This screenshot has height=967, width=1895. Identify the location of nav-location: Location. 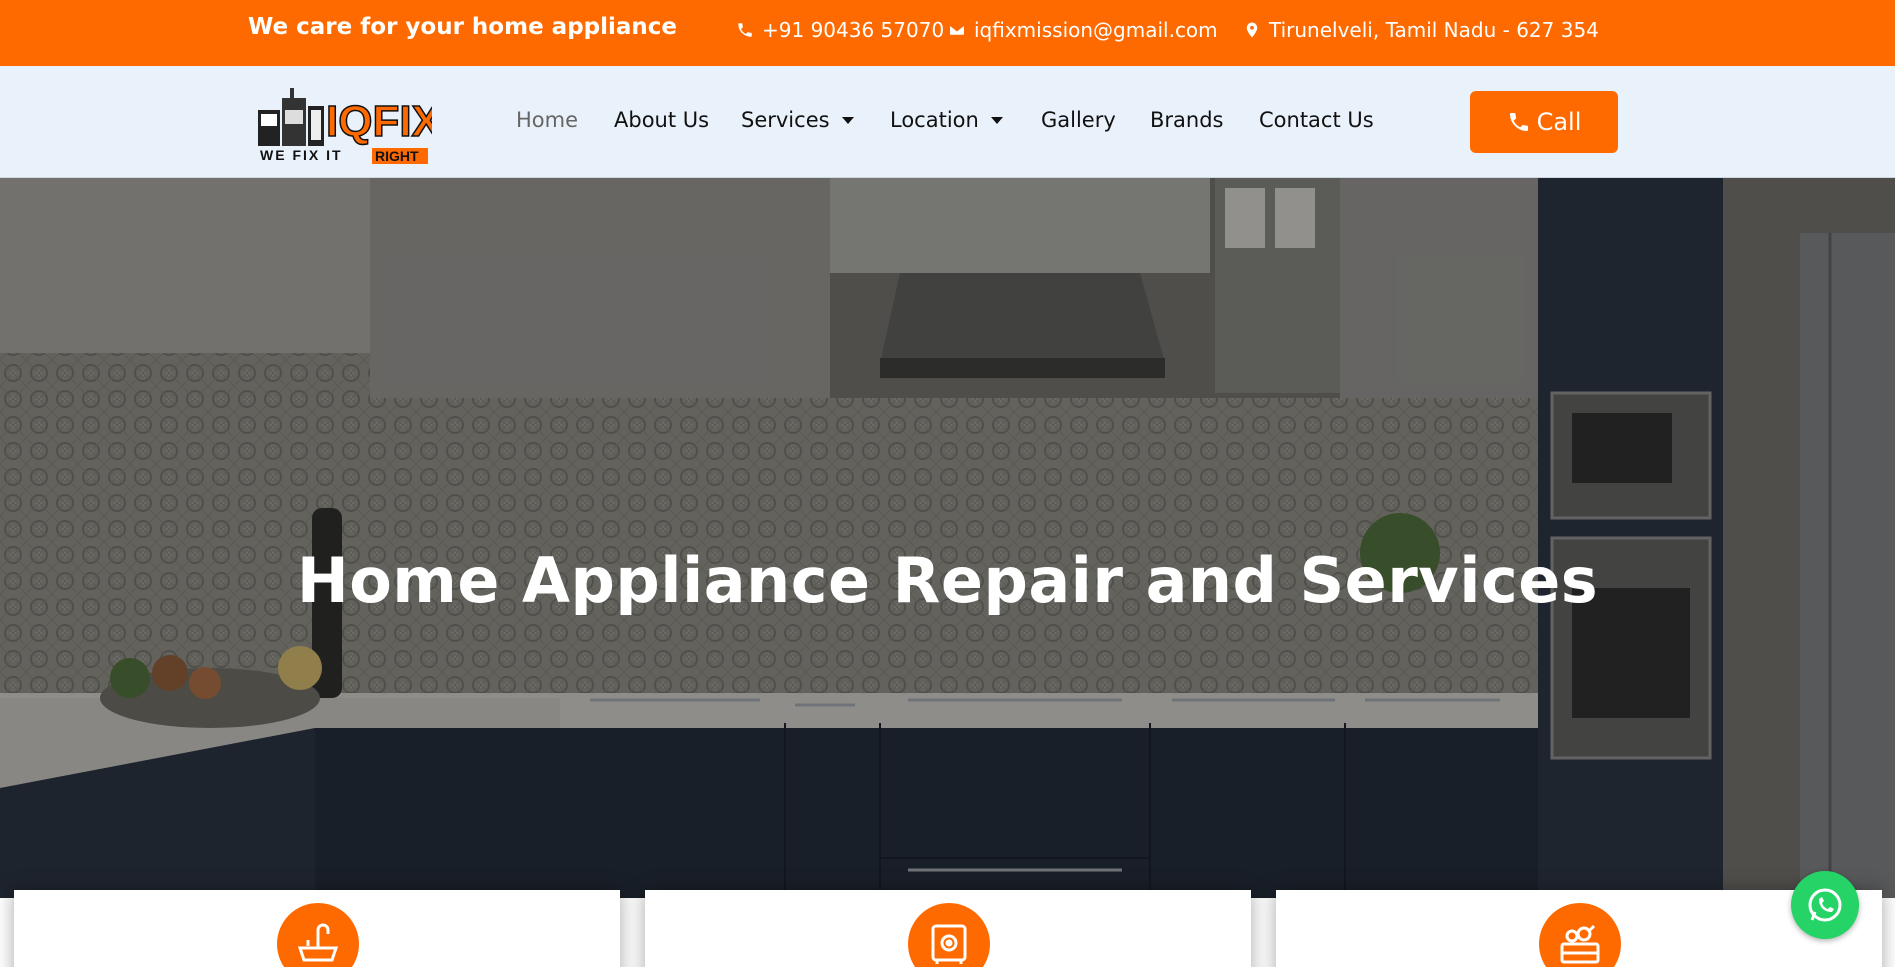
(946, 120).